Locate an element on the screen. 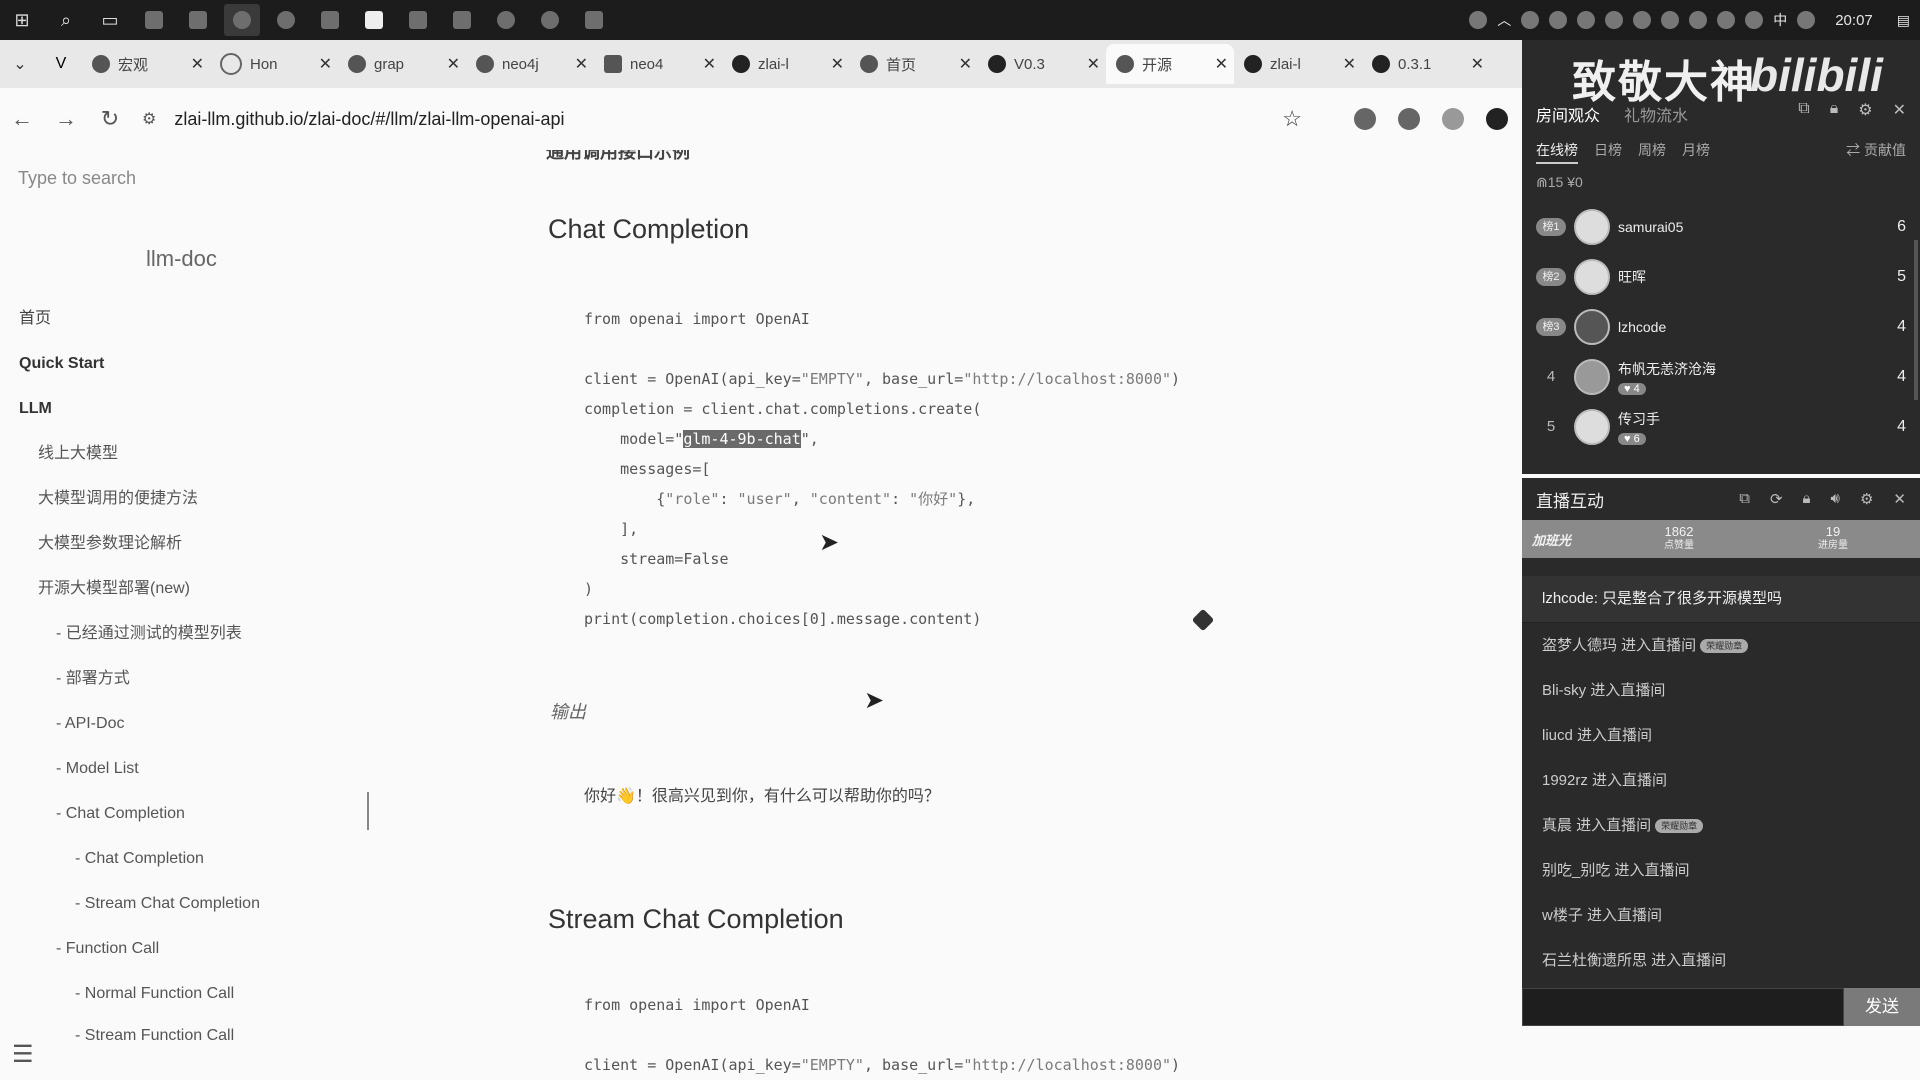 The width and height of the screenshot is (1920, 1080). sidebar-item-model-list: - Model List is located at coordinates (184, 768).